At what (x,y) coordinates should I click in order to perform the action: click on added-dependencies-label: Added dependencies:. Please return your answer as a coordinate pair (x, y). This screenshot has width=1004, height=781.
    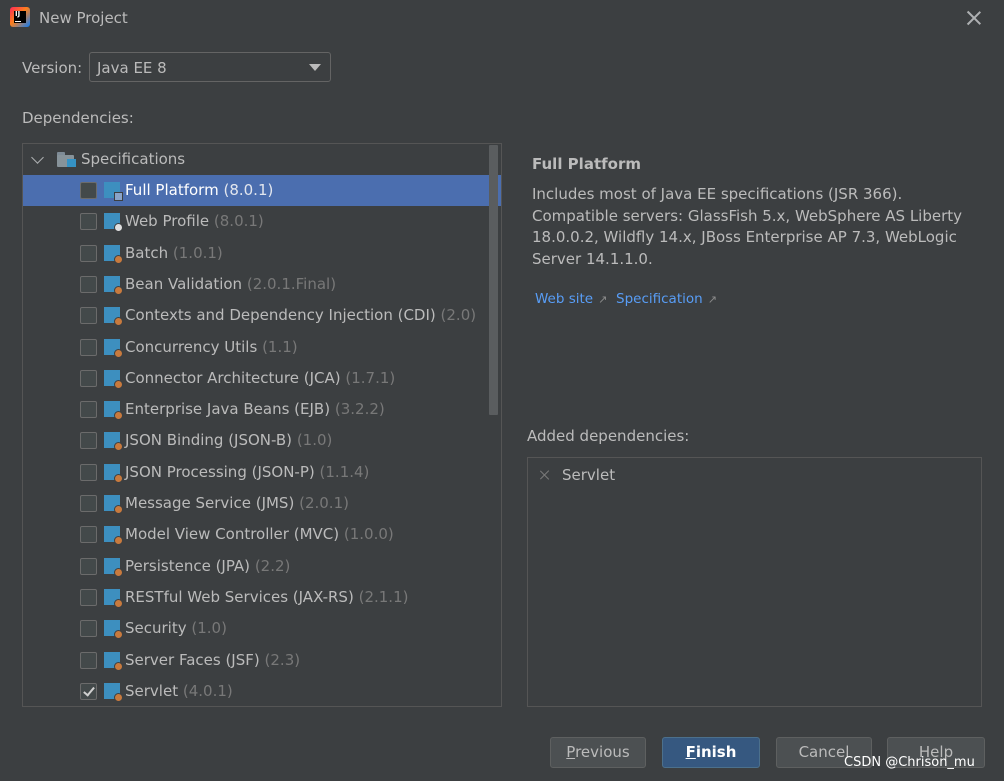
    Looking at the image, I should click on (608, 436).